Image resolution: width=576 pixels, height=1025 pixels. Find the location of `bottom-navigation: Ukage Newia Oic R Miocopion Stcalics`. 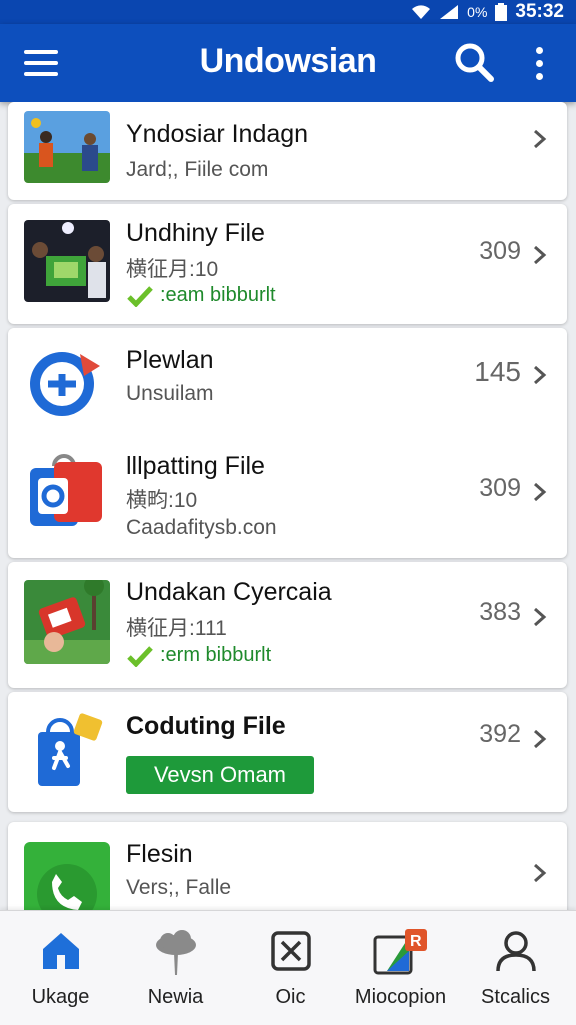

bottom-navigation: Ukage Newia Oic R Miocopion Stcalics is located at coordinates (288, 967).